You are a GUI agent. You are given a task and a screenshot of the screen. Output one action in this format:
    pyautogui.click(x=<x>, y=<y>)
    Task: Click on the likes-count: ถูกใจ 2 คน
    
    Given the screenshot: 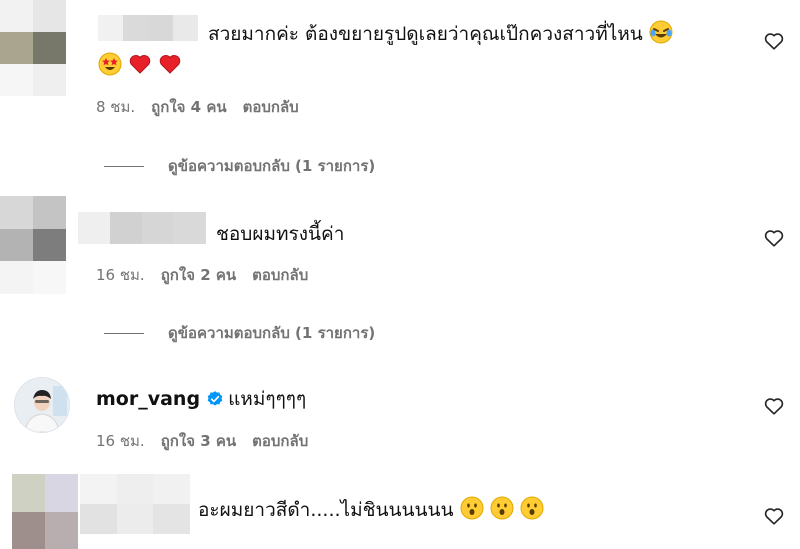 What is the action you would take?
    pyautogui.click(x=198, y=275)
    